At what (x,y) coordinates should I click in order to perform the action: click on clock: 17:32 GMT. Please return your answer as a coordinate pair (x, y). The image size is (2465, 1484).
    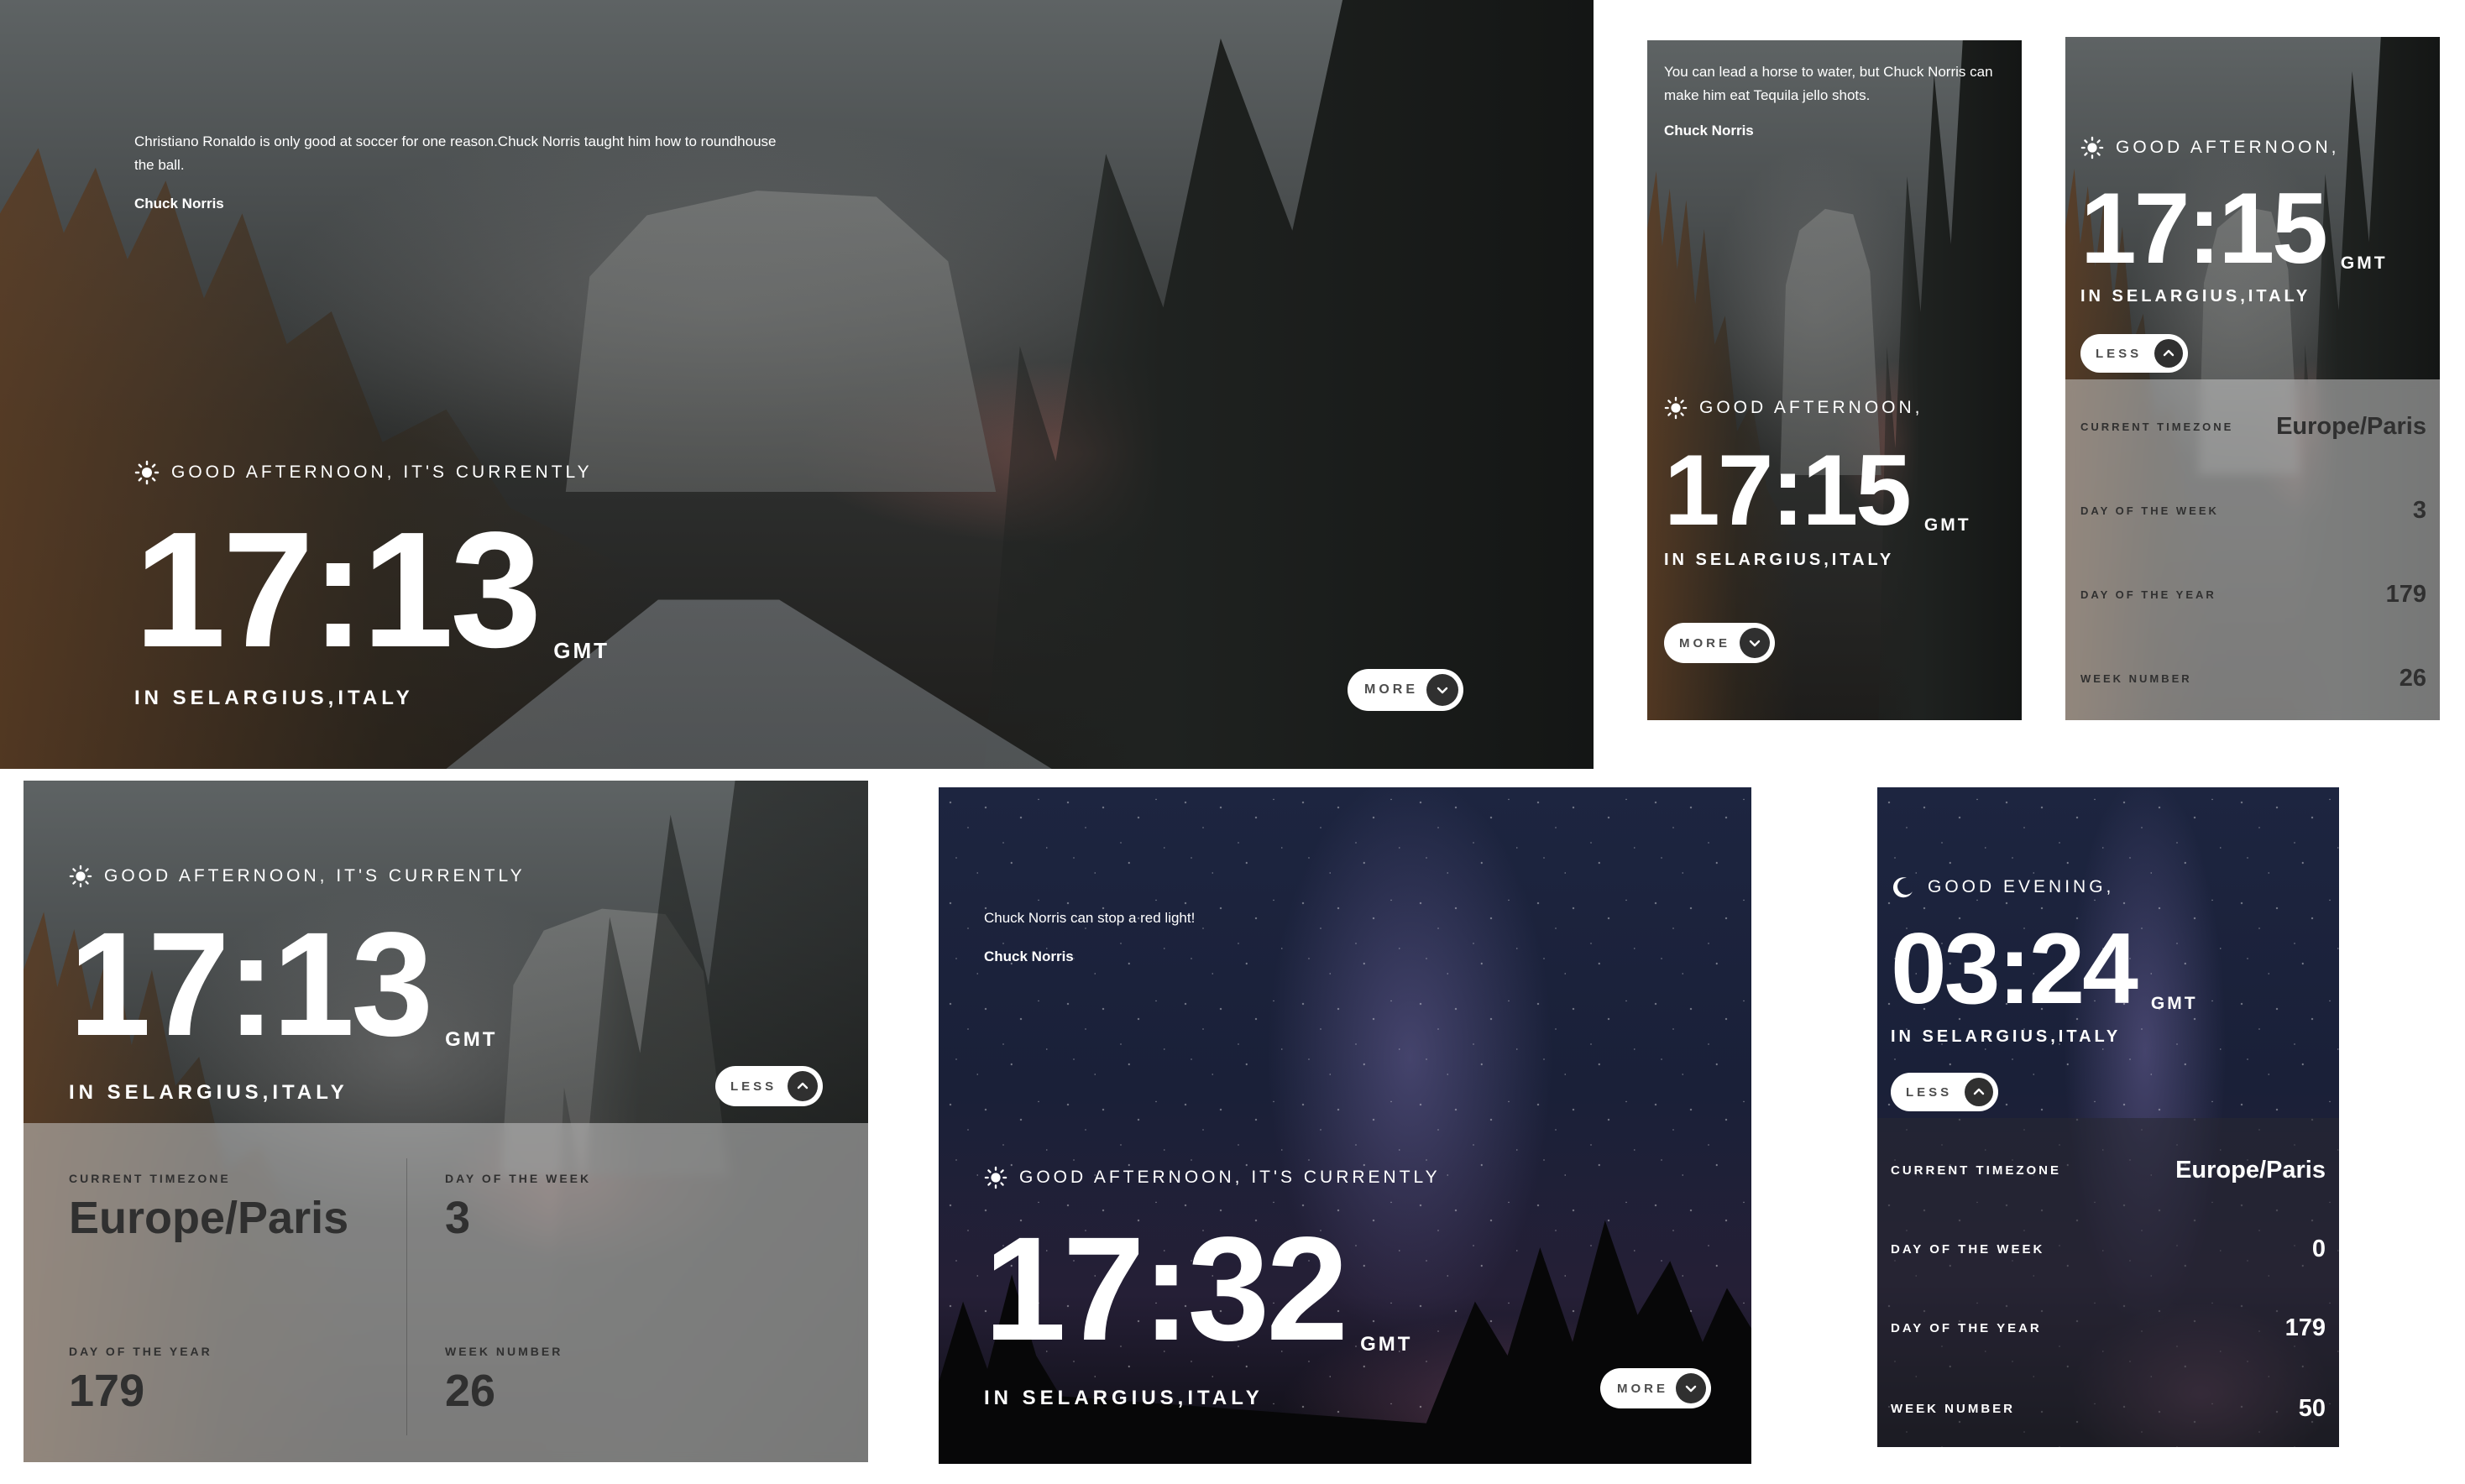
    Looking at the image, I should click on (1198, 1289).